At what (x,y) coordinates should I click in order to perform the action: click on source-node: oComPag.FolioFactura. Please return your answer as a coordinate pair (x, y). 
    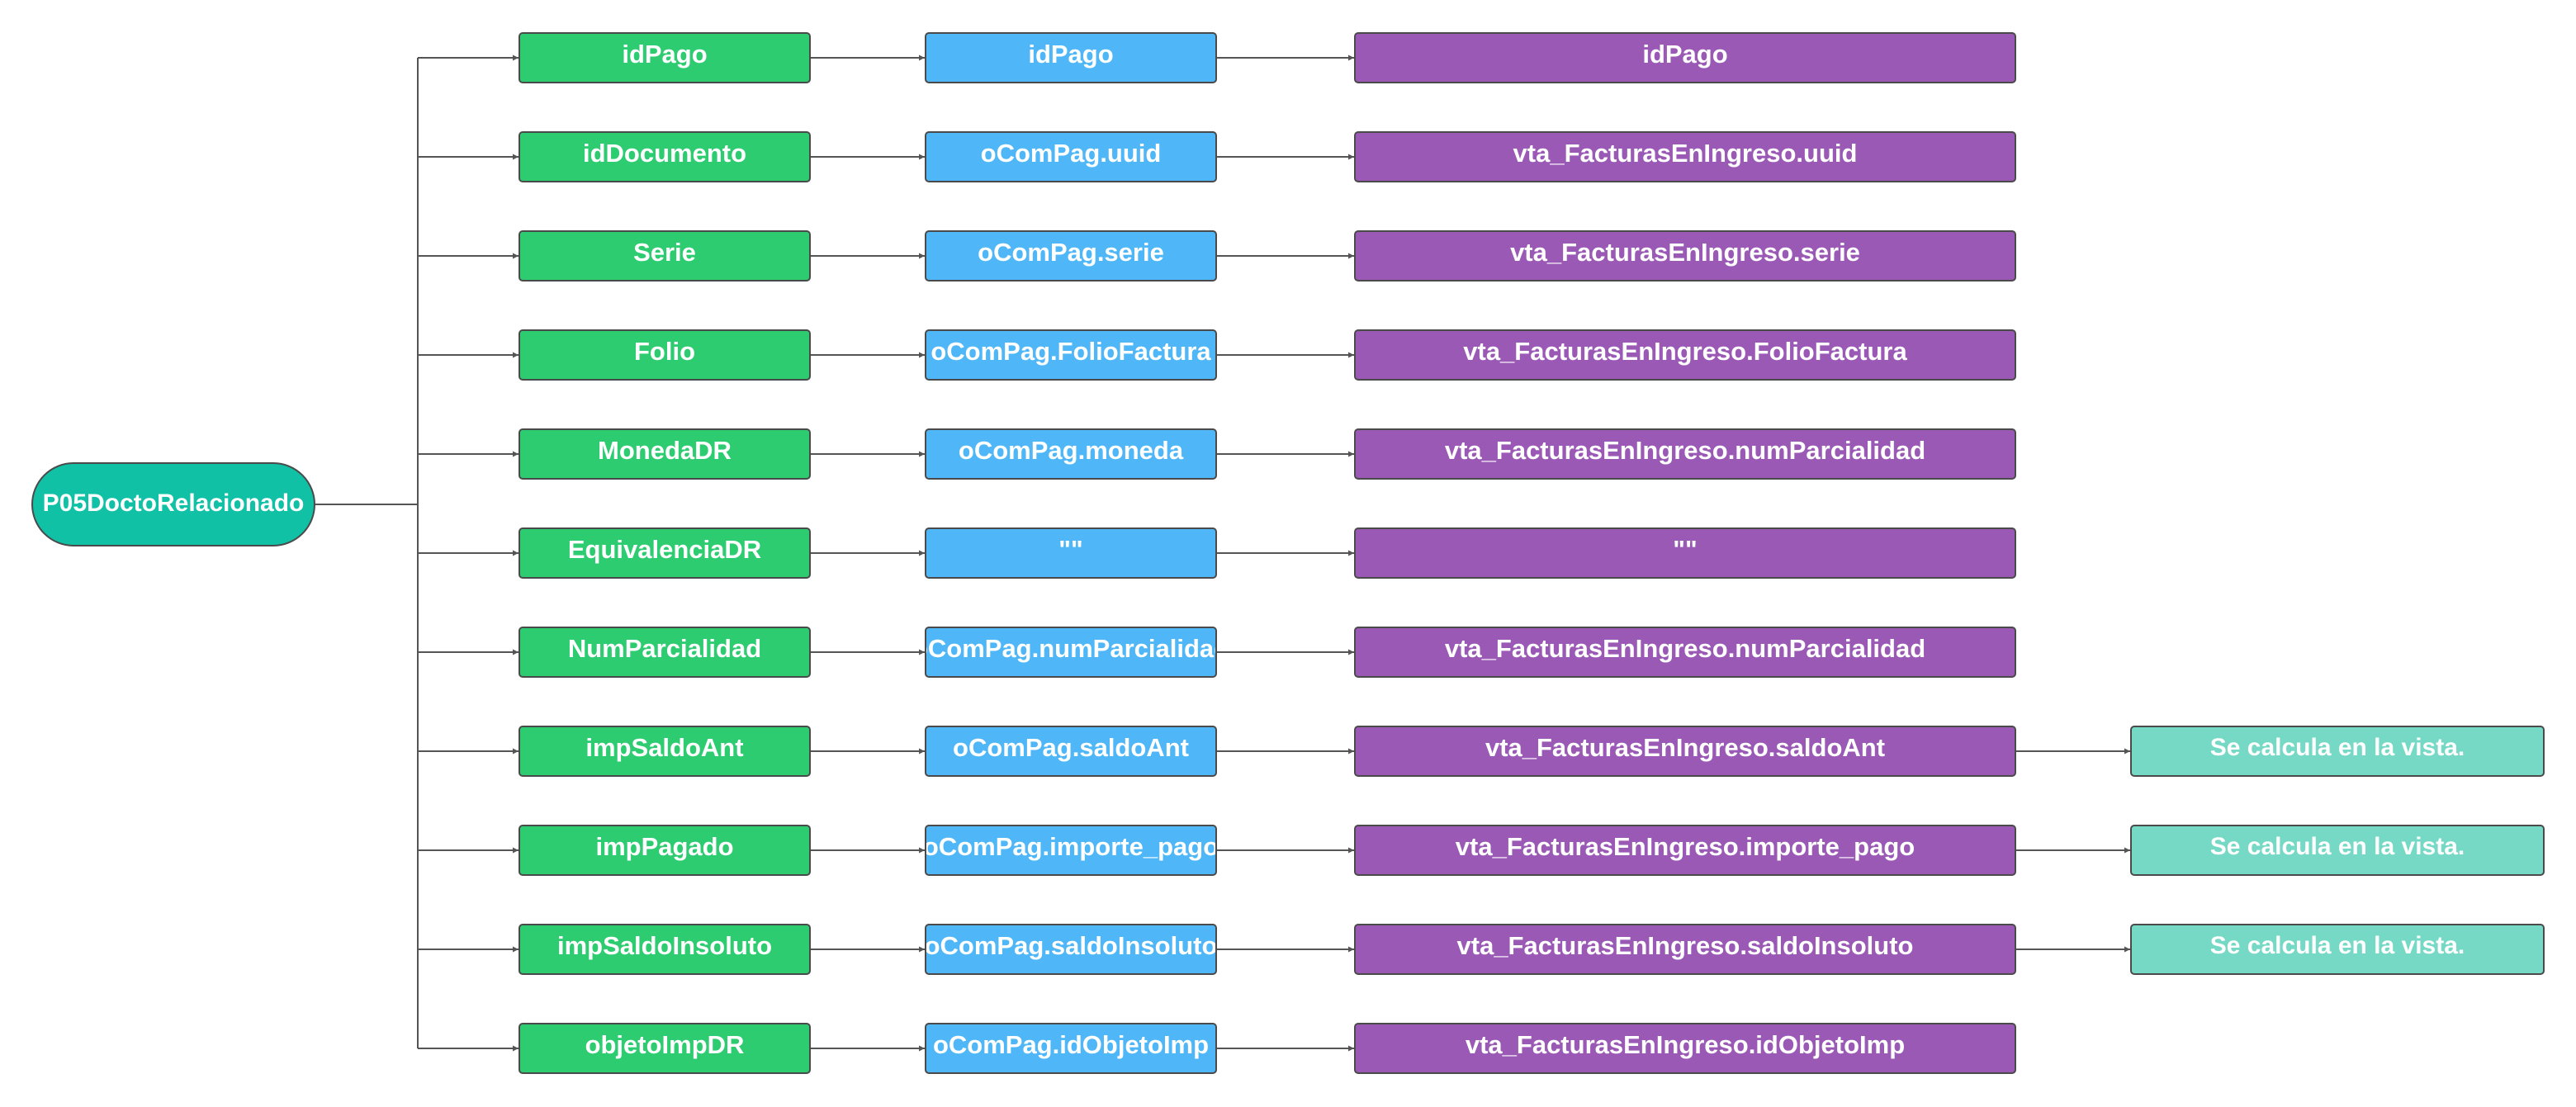
    Looking at the image, I should click on (1071, 355).